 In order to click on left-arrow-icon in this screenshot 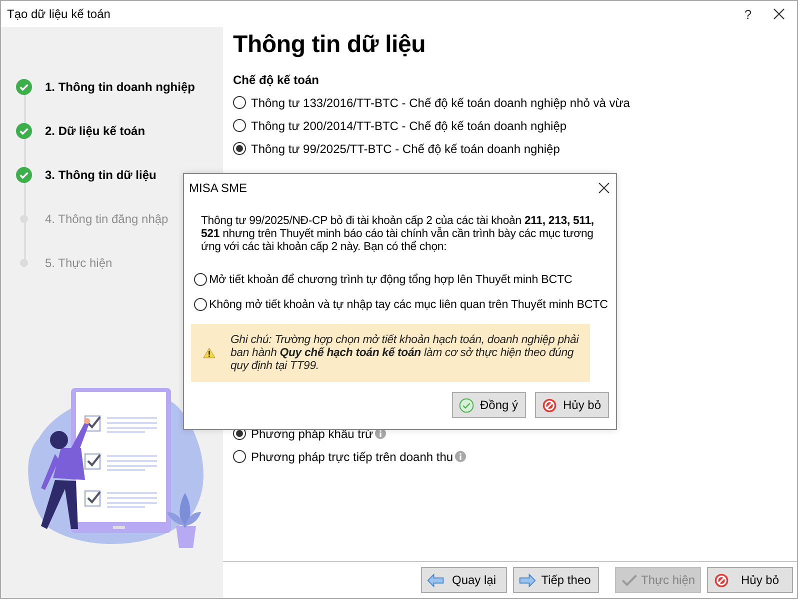, I will do `click(435, 580)`.